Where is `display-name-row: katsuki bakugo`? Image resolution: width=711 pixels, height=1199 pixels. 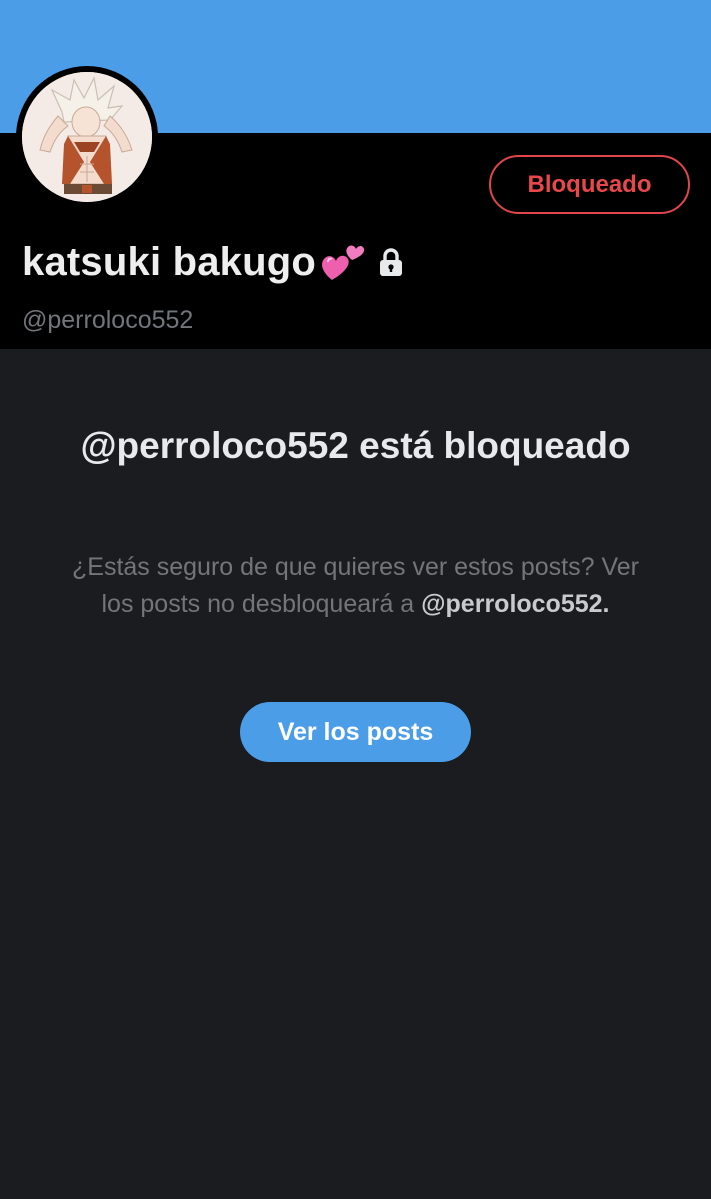
display-name-row: katsuki bakugo is located at coordinates (213, 262).